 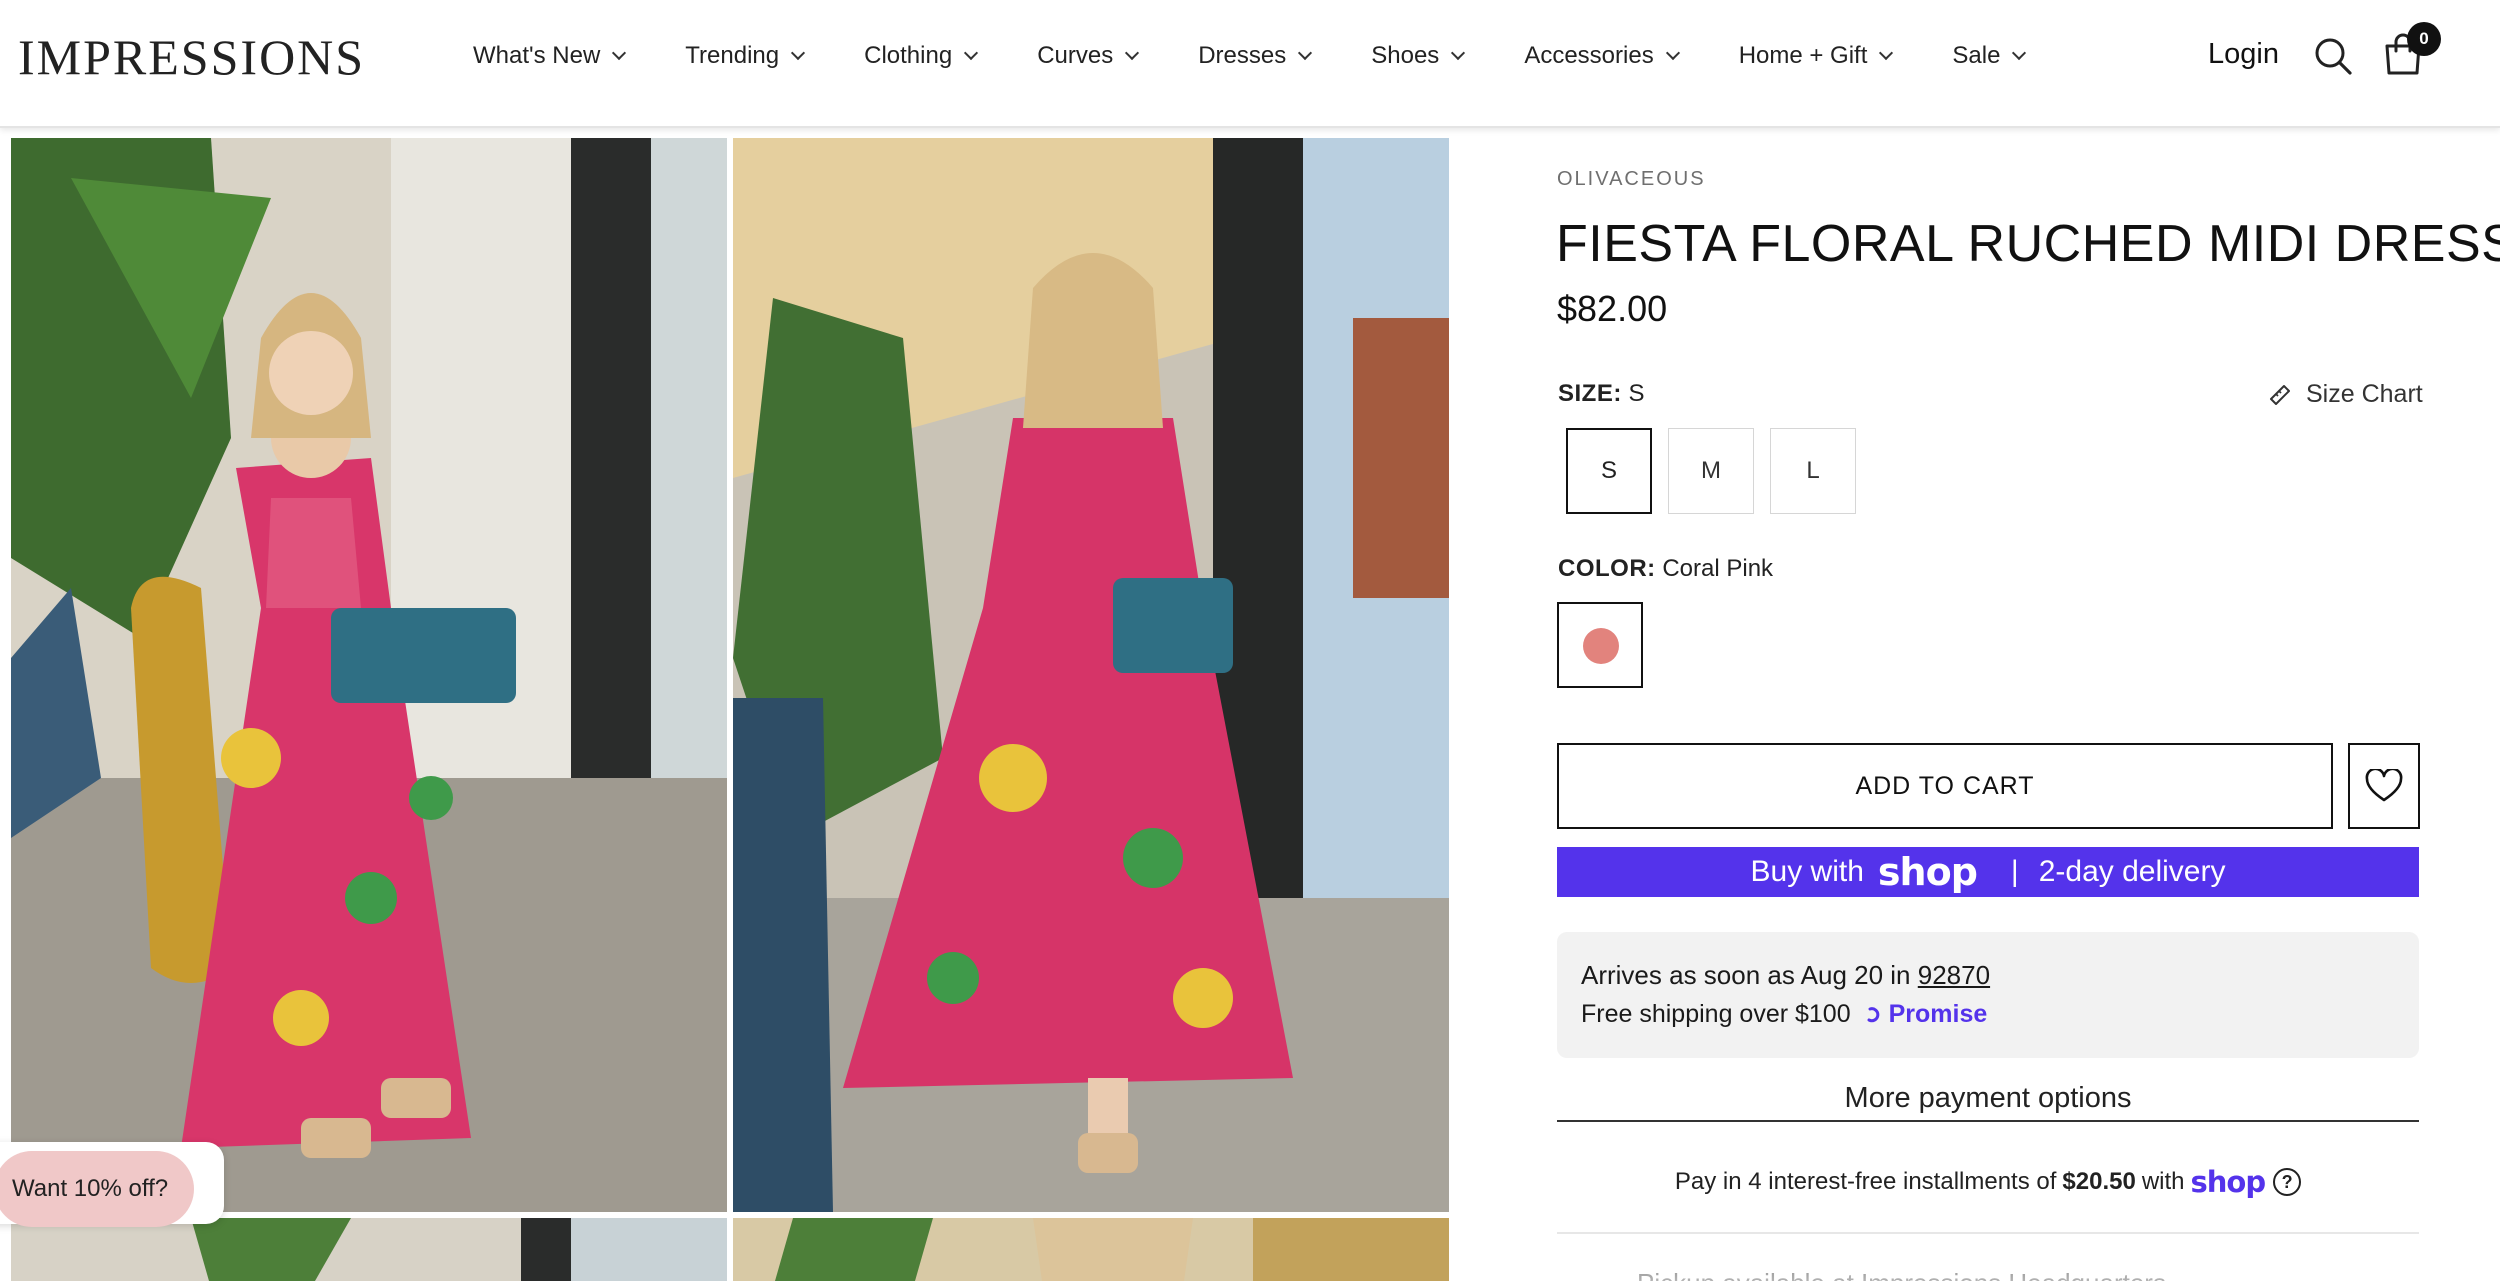 What do you see at coordinates (1075, 55) in the screenshot?
I see `nav-label: Curves` at bounding box center [1075, 55].